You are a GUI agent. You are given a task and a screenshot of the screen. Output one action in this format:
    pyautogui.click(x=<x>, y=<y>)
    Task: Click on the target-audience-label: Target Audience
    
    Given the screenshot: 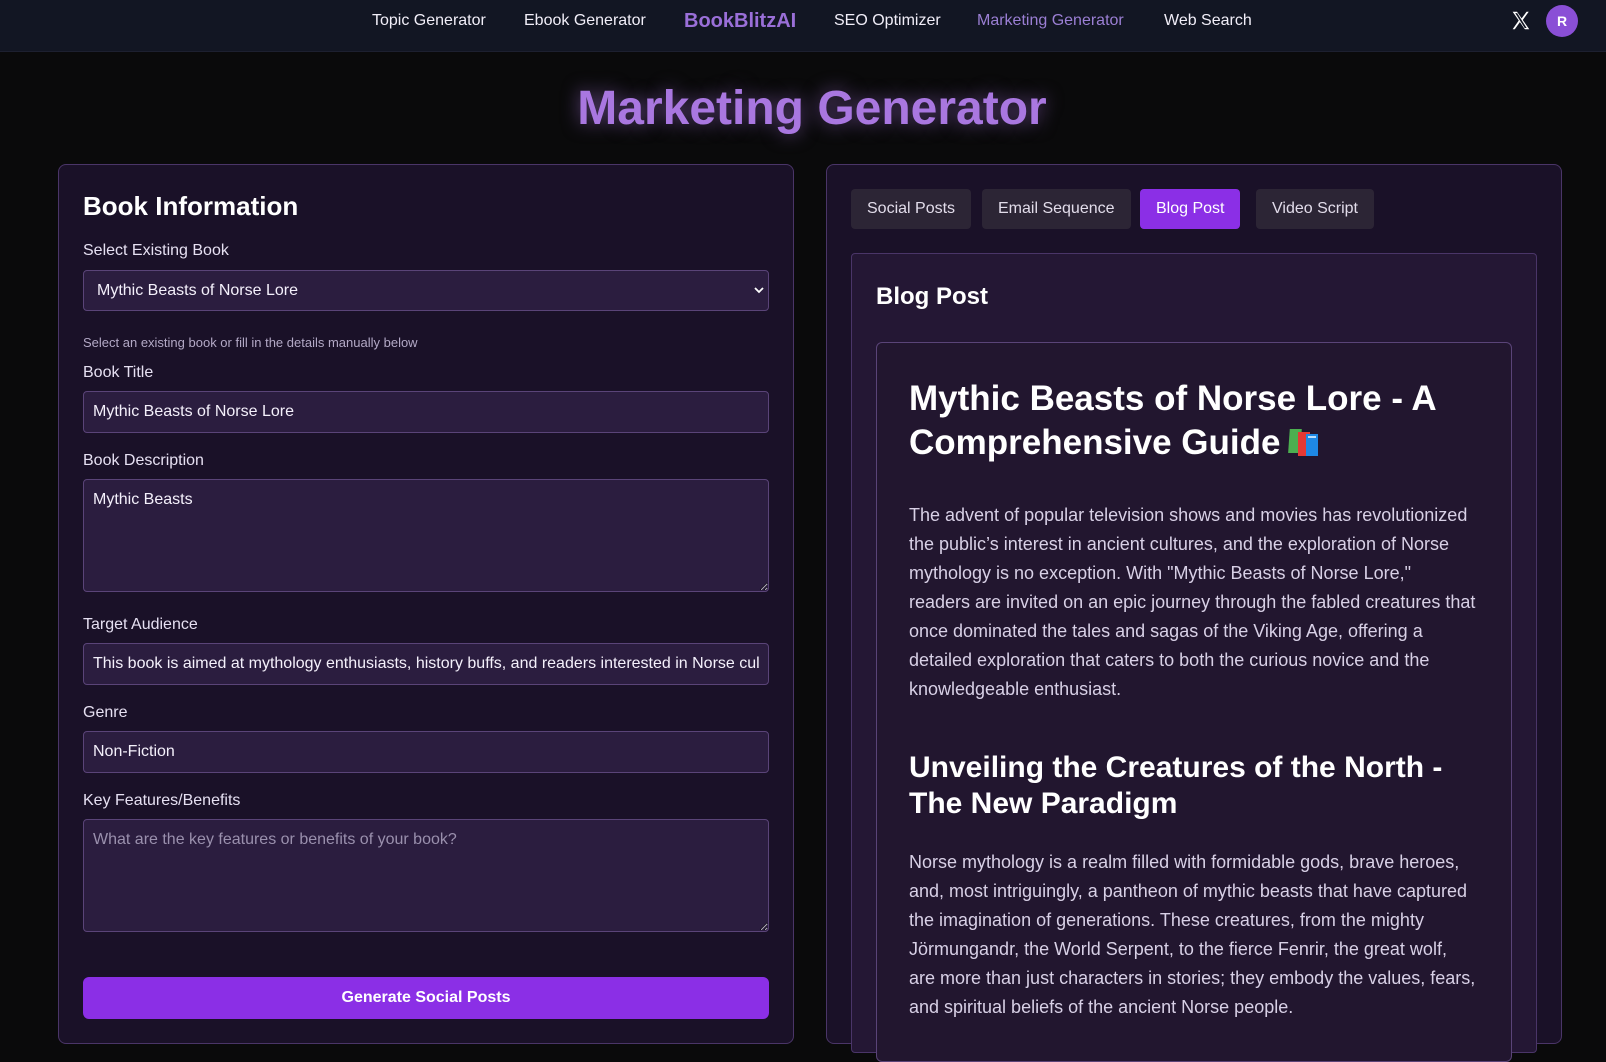 What is the action you would take?
    pyautogui.click(x=140, y=624)
    